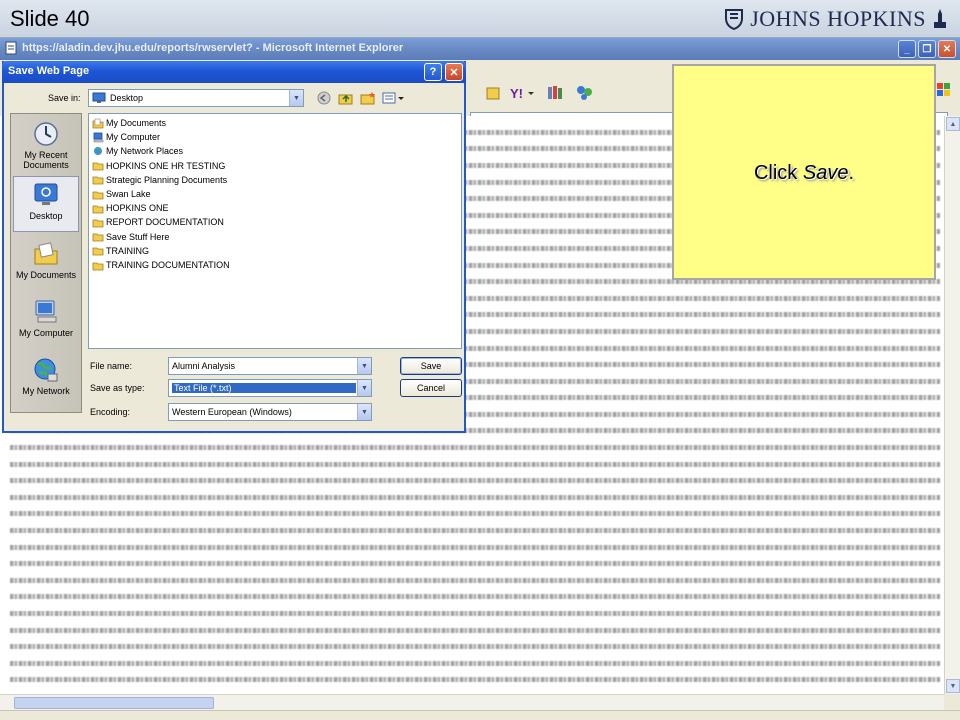  I want to click on network-places-icon, so click(98, 150).